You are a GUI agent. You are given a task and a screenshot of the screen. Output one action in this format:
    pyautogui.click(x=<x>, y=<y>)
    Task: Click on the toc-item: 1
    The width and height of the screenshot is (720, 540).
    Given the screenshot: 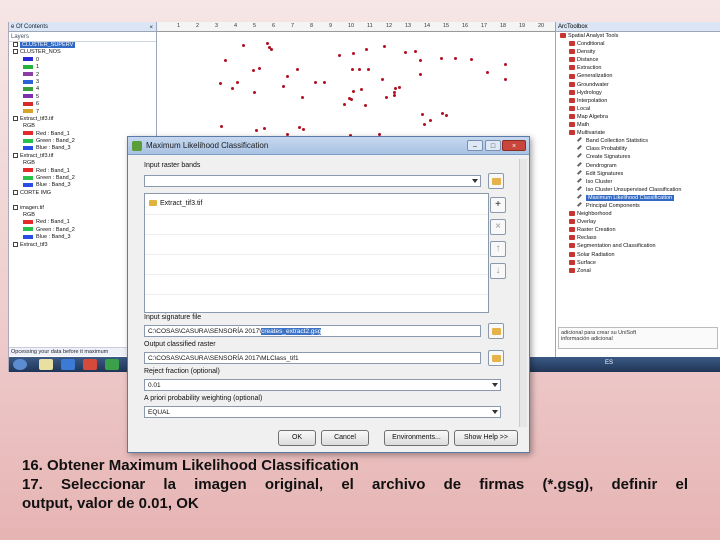 What is the action you would take?
    pyautogui.click(x=82, y=67)
    